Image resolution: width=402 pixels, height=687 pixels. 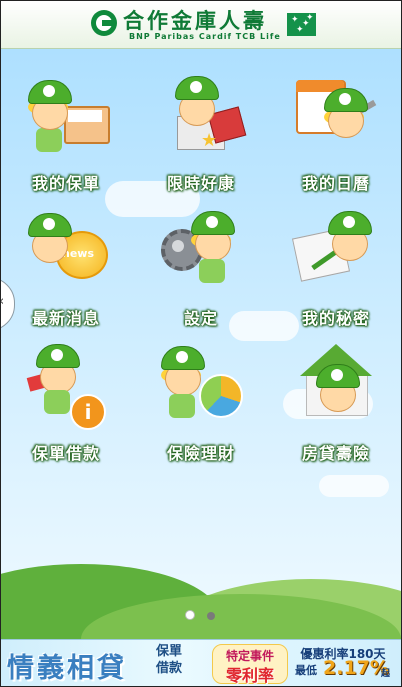 I want to click on menu-latest-news: news 最新消息, so click(x=66, y=276).